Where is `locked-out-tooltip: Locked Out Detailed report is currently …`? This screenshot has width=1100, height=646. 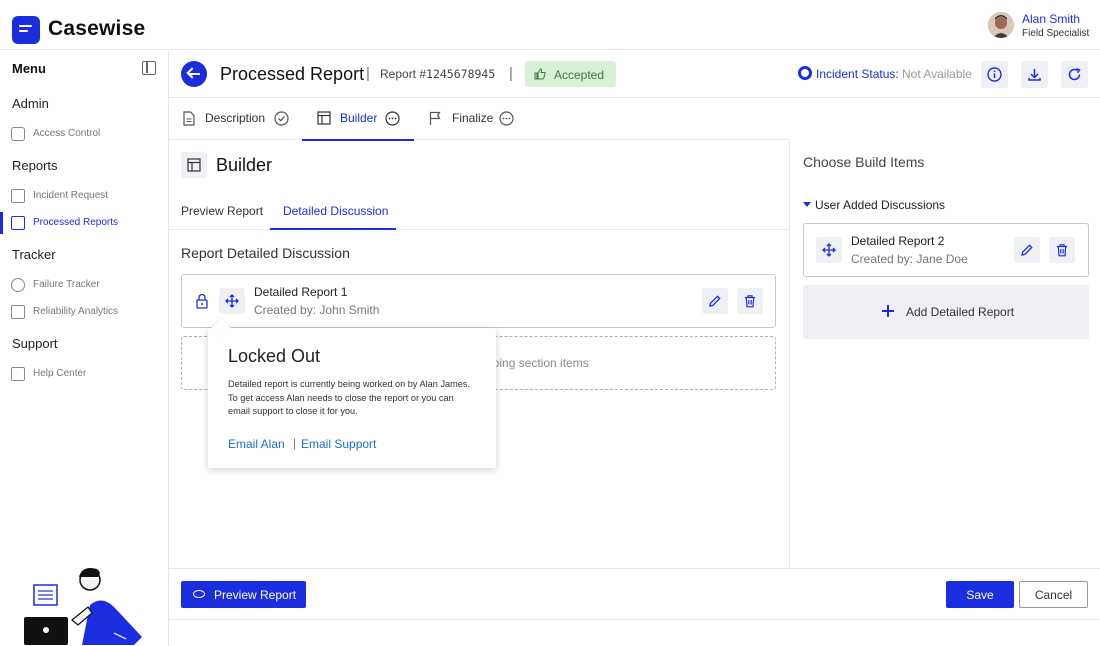
locked-out-tooltip: Locked Out Detailed report is currently … is located at coordinates (352, 398).